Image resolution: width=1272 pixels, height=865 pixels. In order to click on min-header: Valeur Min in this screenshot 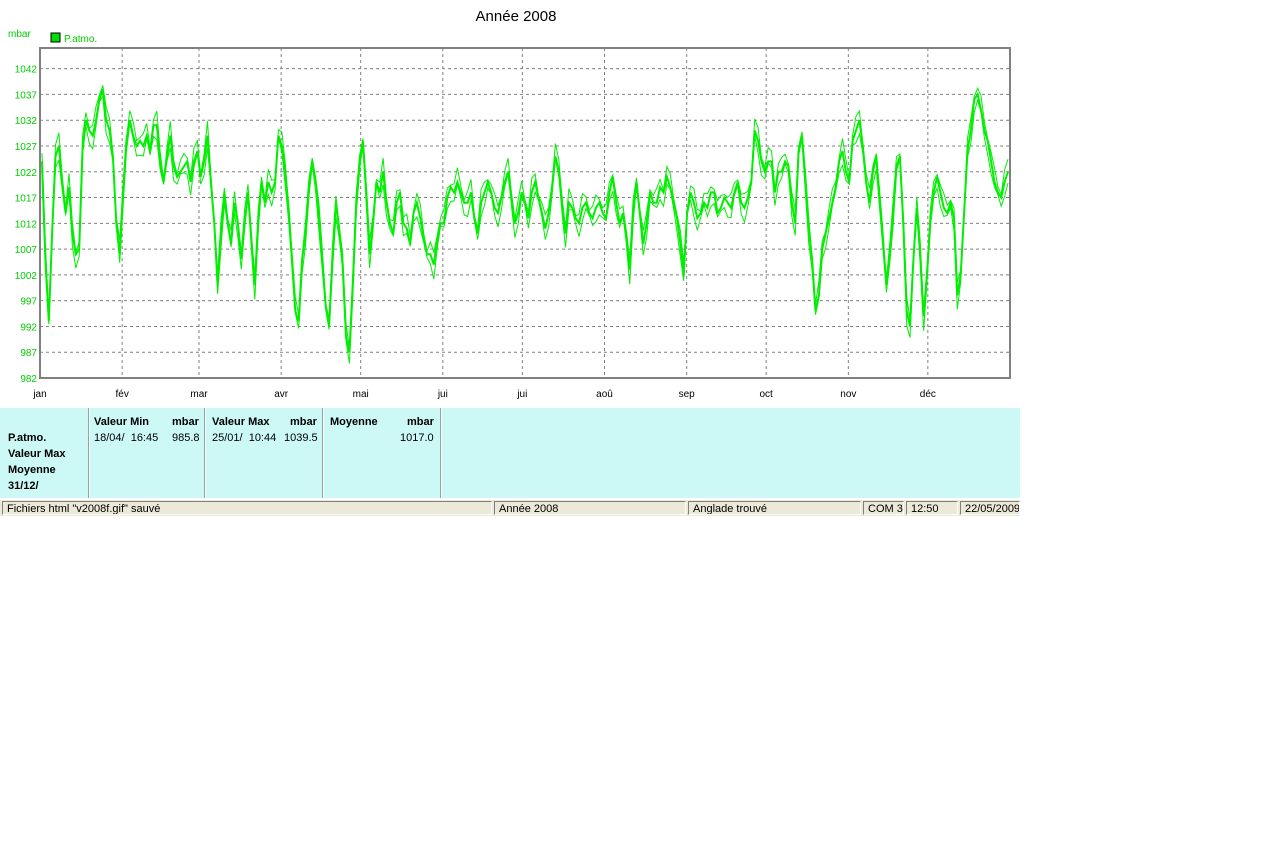, I will do `click(122, 422)`.